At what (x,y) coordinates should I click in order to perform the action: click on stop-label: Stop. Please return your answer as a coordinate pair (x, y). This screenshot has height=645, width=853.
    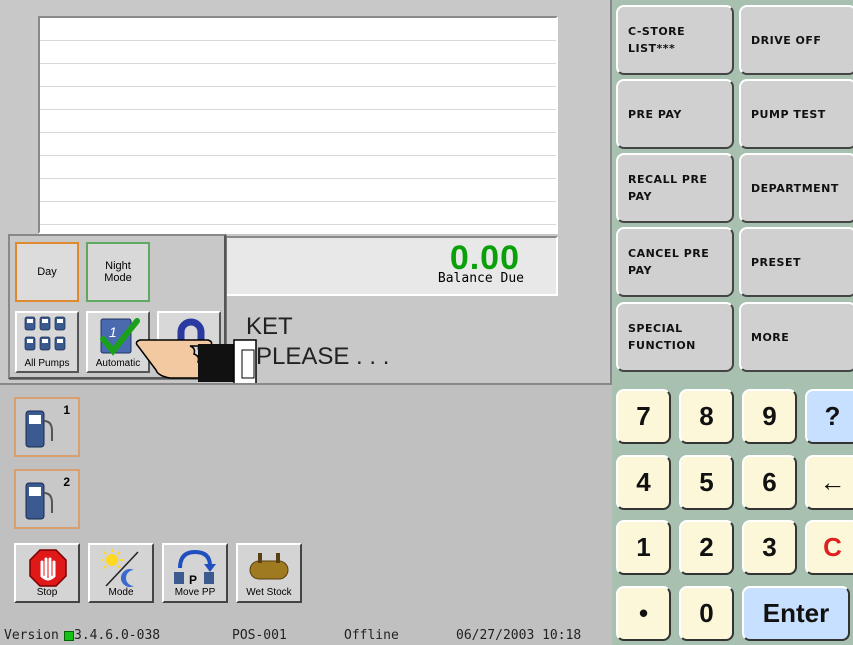
    Looking at the image, I should click on (47, 592).